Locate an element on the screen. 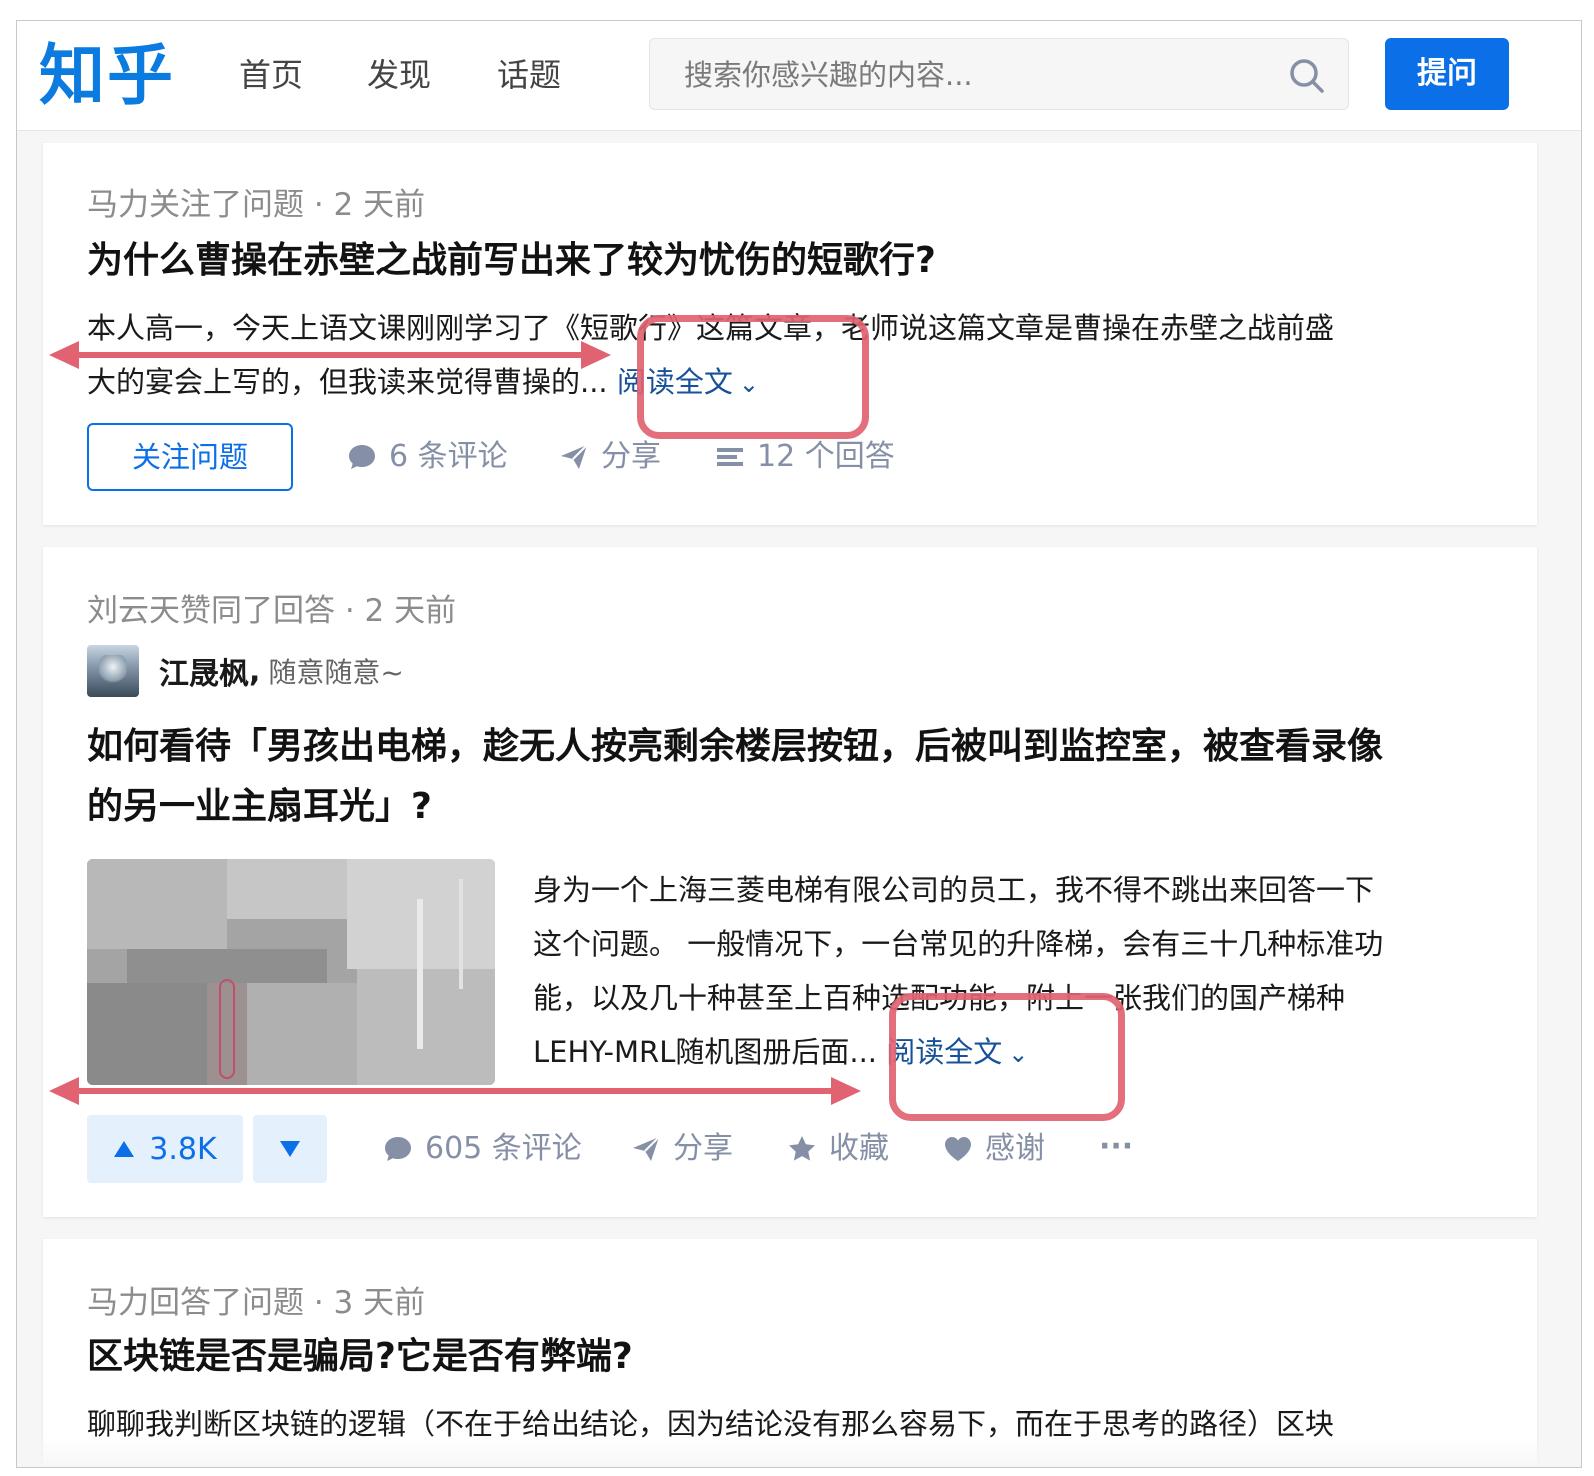 This screenshot has height=1476, width=1594. answers-label: 12 个回答 is located at coordinates (826, 456).